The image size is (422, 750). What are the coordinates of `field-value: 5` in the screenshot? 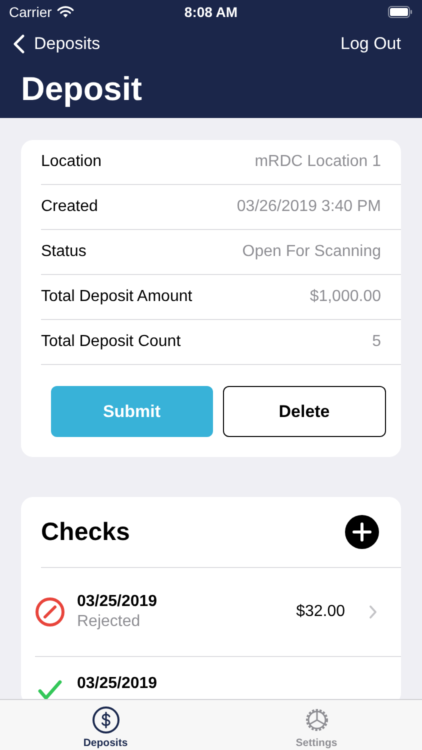 It's located at (376, 342).